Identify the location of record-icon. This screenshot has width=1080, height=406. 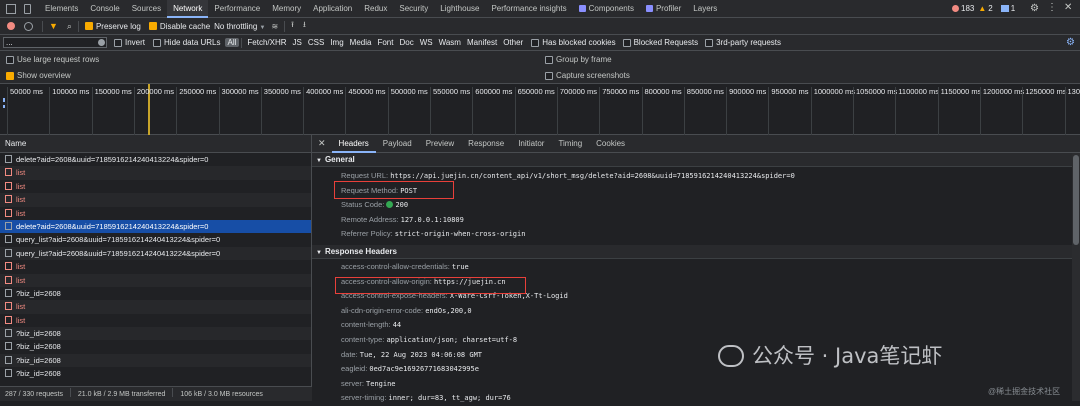
(11, 26).